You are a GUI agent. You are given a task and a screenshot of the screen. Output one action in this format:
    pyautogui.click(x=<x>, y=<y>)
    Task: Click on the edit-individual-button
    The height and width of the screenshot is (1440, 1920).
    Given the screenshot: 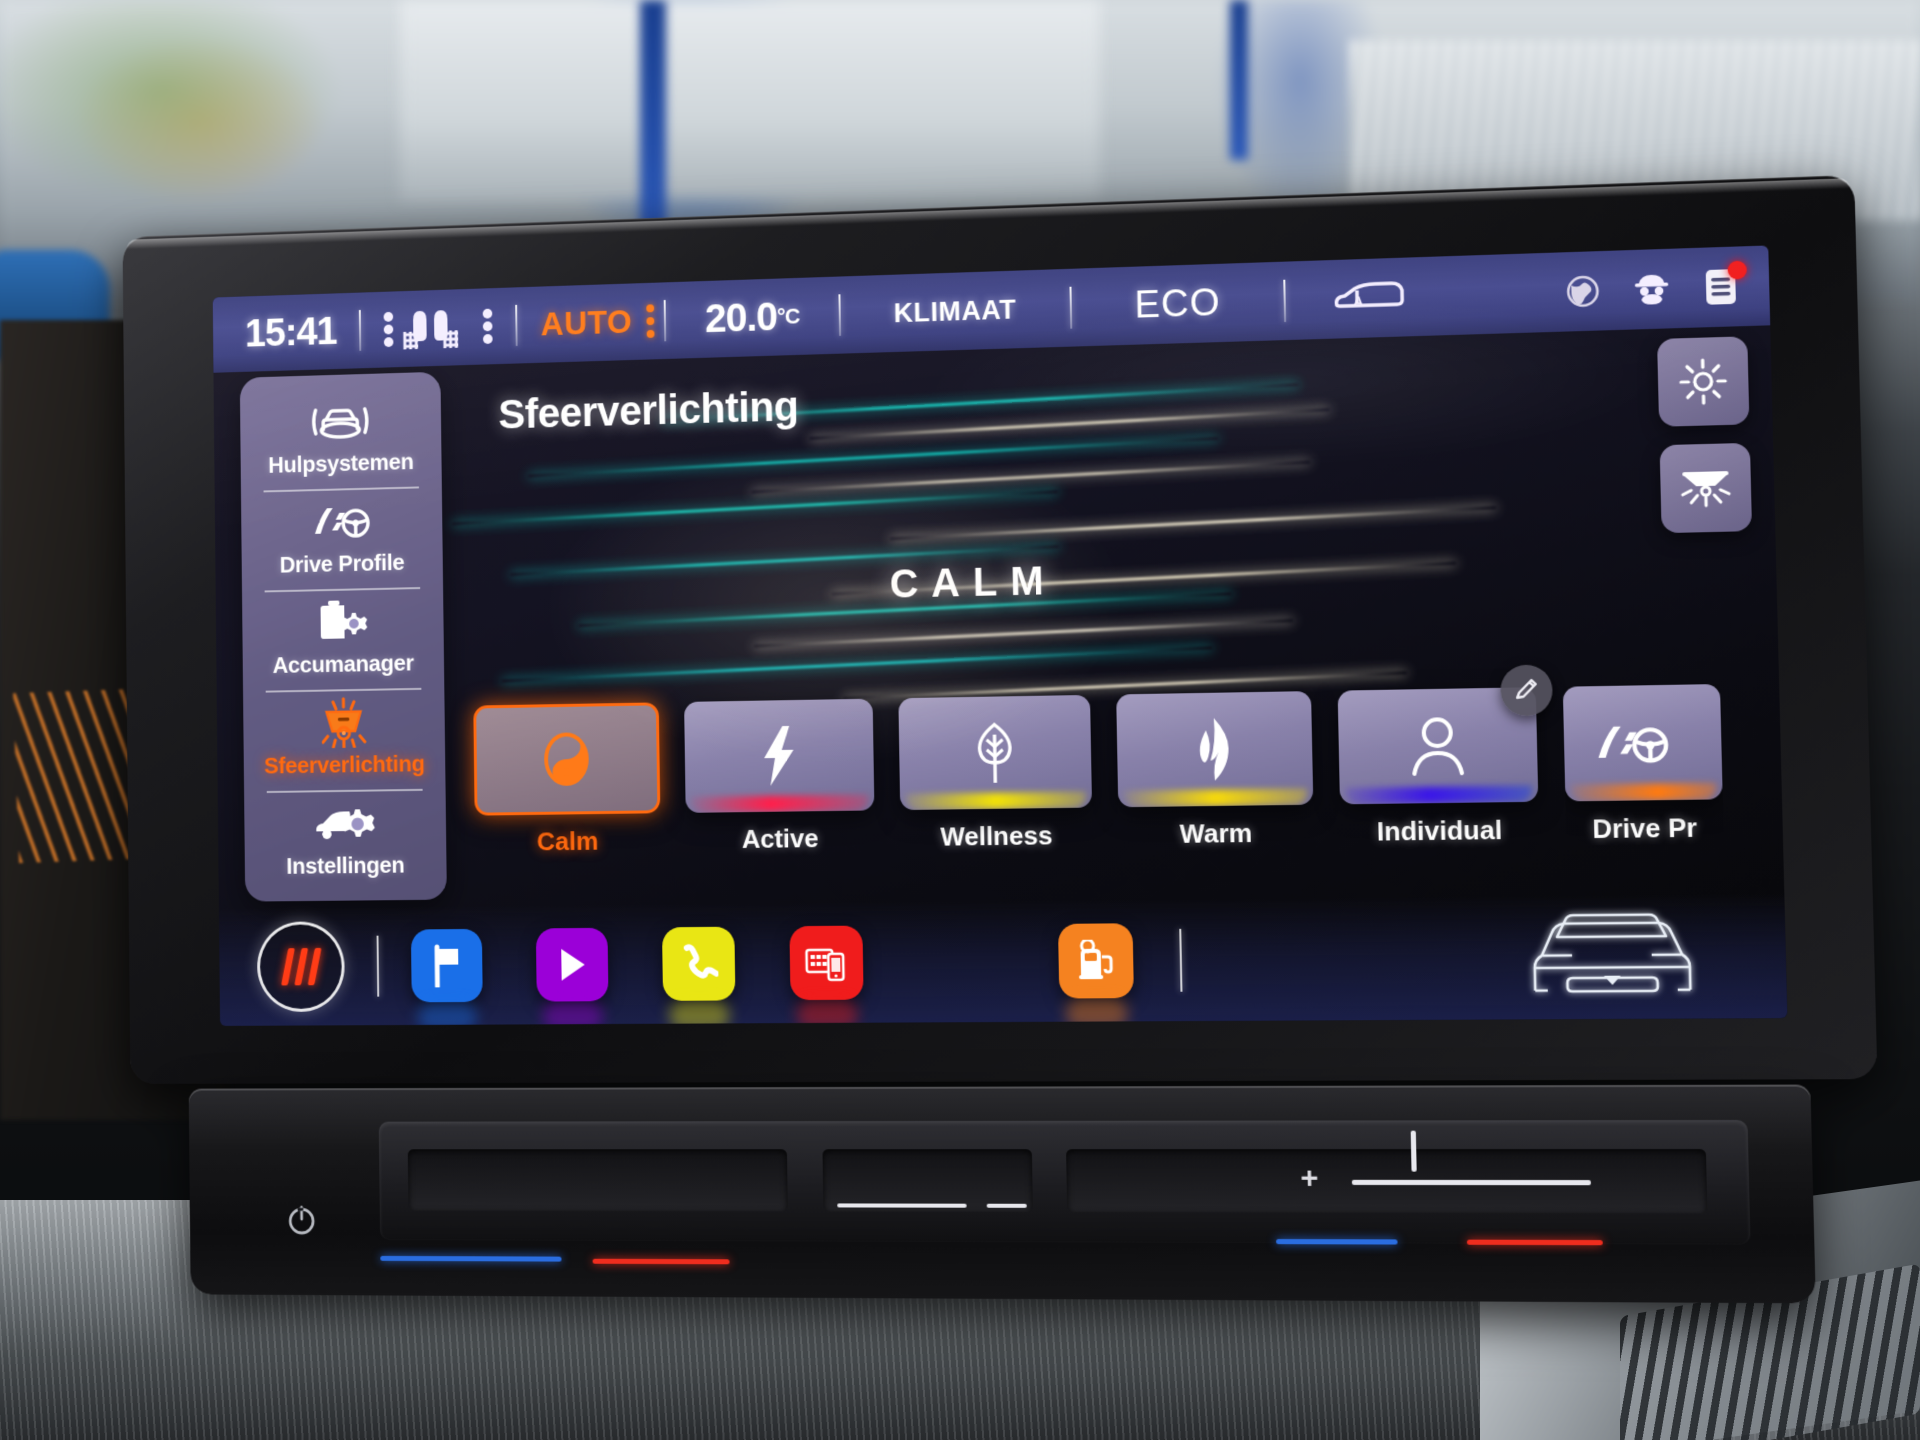 What is the action you would take?
    pyautogui.click(x=1526, y=690)
    